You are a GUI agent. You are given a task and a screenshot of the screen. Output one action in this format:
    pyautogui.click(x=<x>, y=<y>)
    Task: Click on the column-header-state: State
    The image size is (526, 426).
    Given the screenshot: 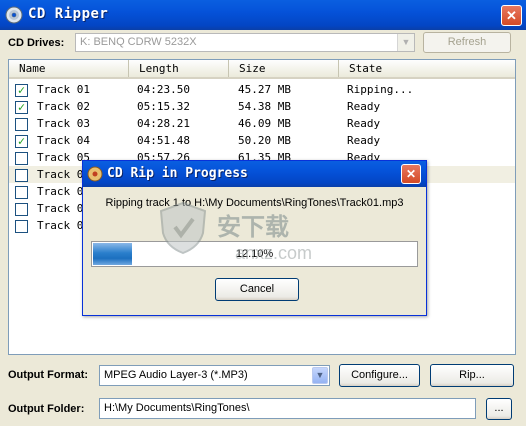 What is the action you would take?
    pyautogui.click(x=427, y=68)
    